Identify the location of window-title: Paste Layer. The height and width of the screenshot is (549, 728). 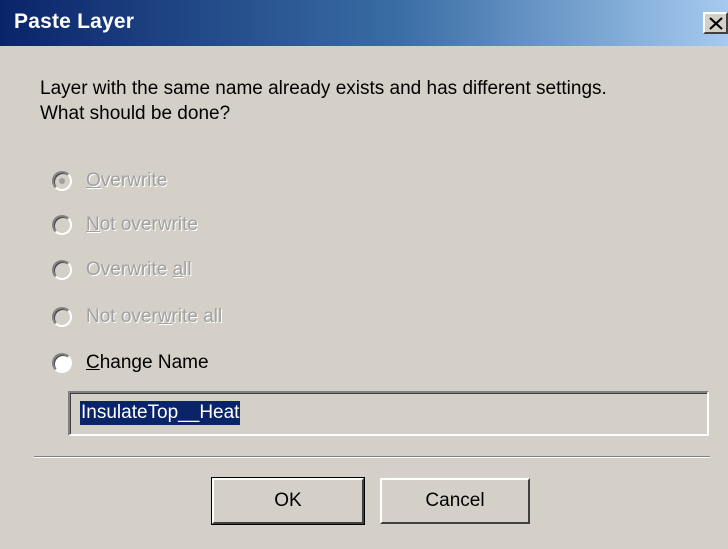
(74, 21).